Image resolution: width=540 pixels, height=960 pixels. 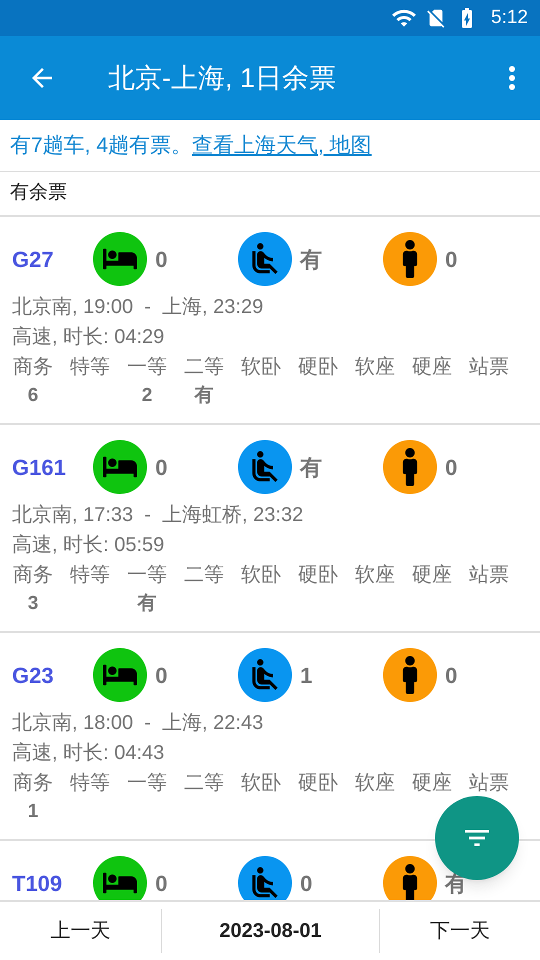 What do you see at coordinates (33, 396) in the screenshot?
I see `seat-class-count: 6` at bounding box center [33, 396].